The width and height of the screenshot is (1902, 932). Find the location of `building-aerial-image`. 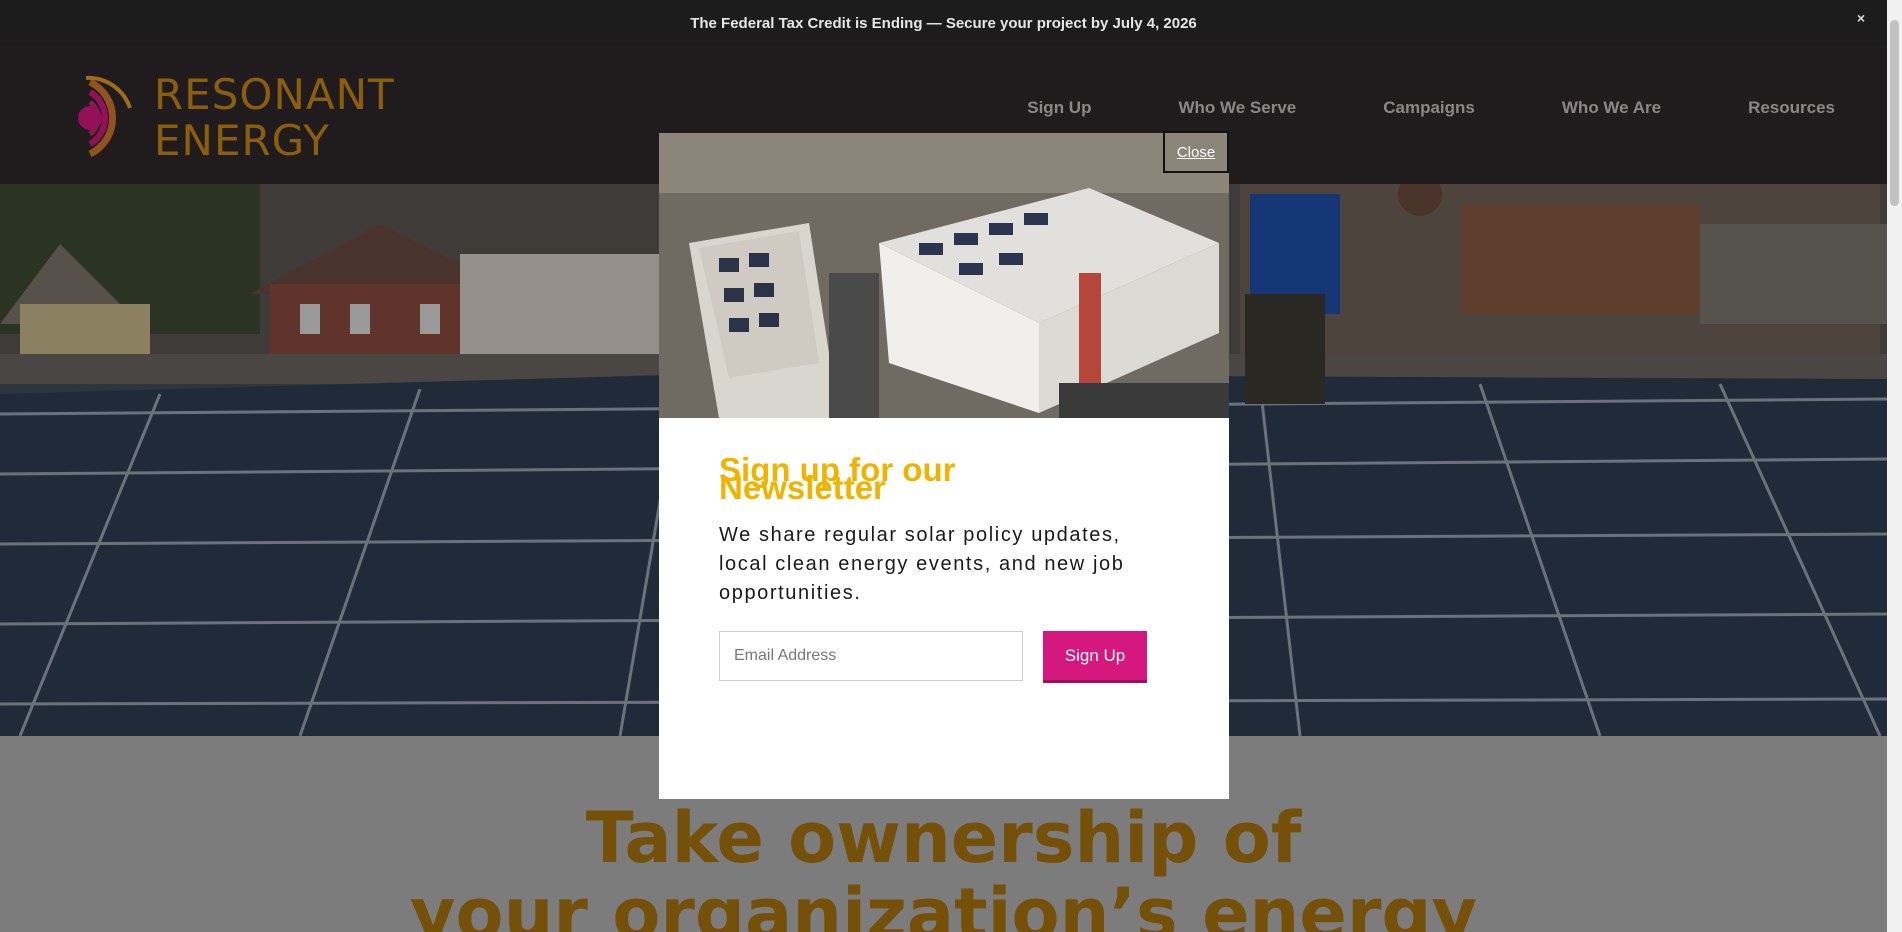

building-aerial-image is located at coordinates (944, 275).